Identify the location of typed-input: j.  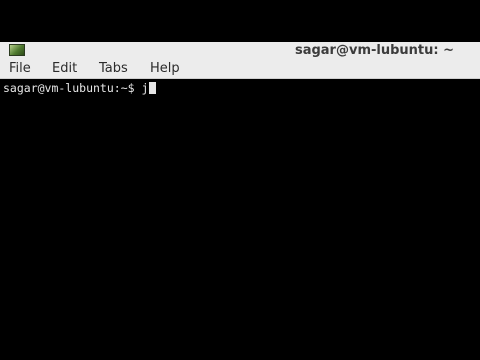
(145, 88).